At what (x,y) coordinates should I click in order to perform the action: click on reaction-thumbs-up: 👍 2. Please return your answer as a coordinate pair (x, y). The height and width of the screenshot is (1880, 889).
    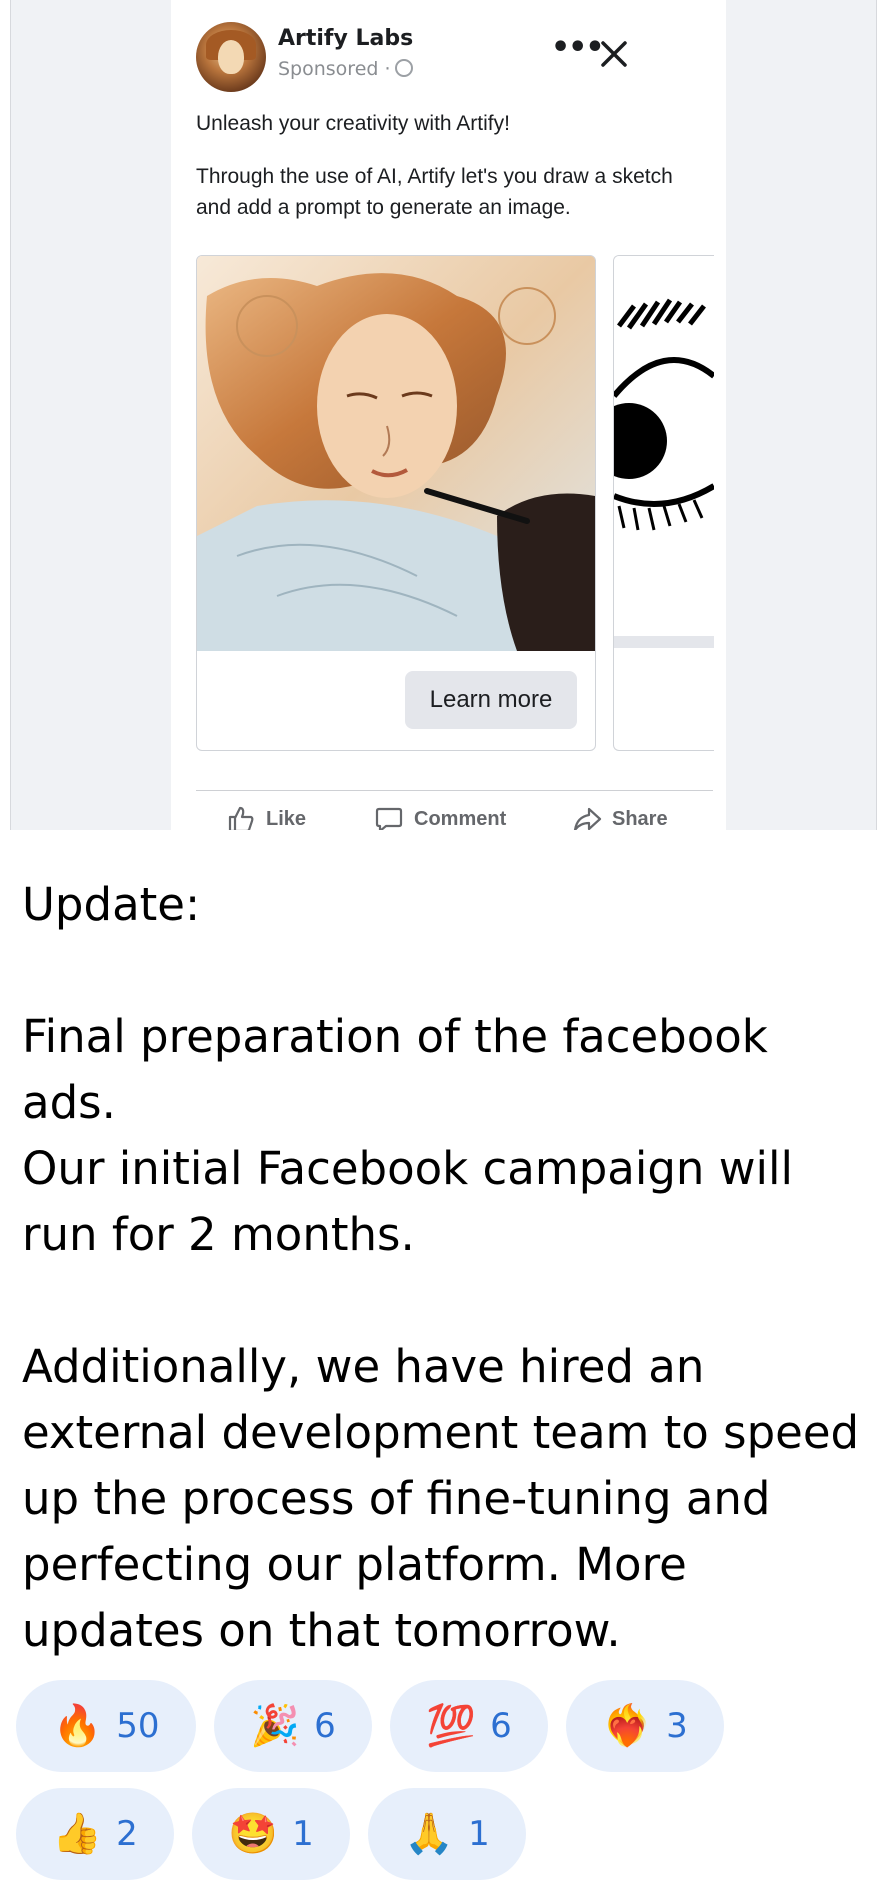
    Looking at the image, I should click on (95, 1834).